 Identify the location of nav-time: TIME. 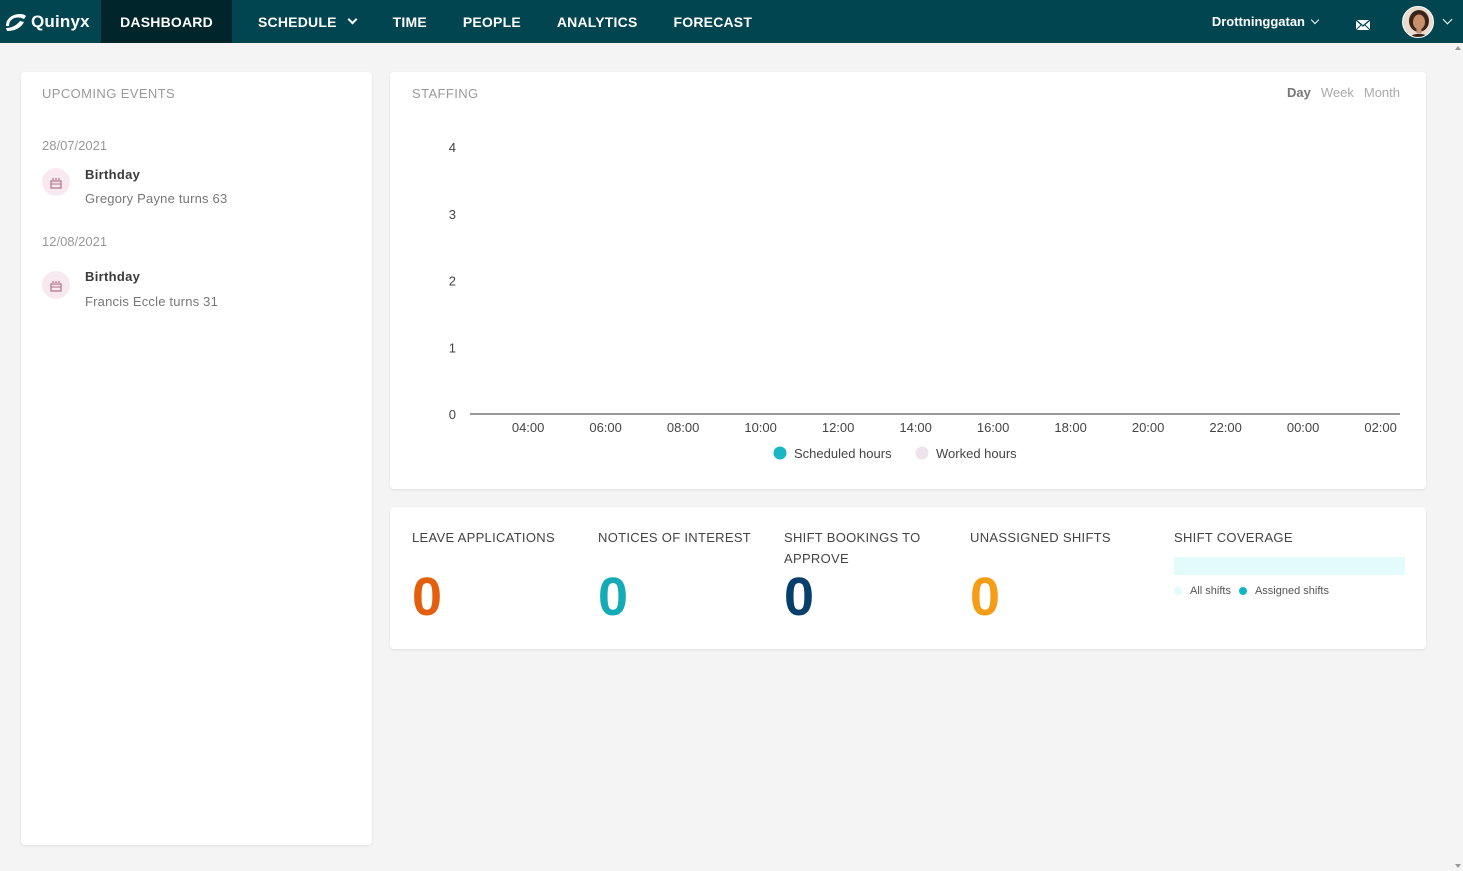
(410, 21).